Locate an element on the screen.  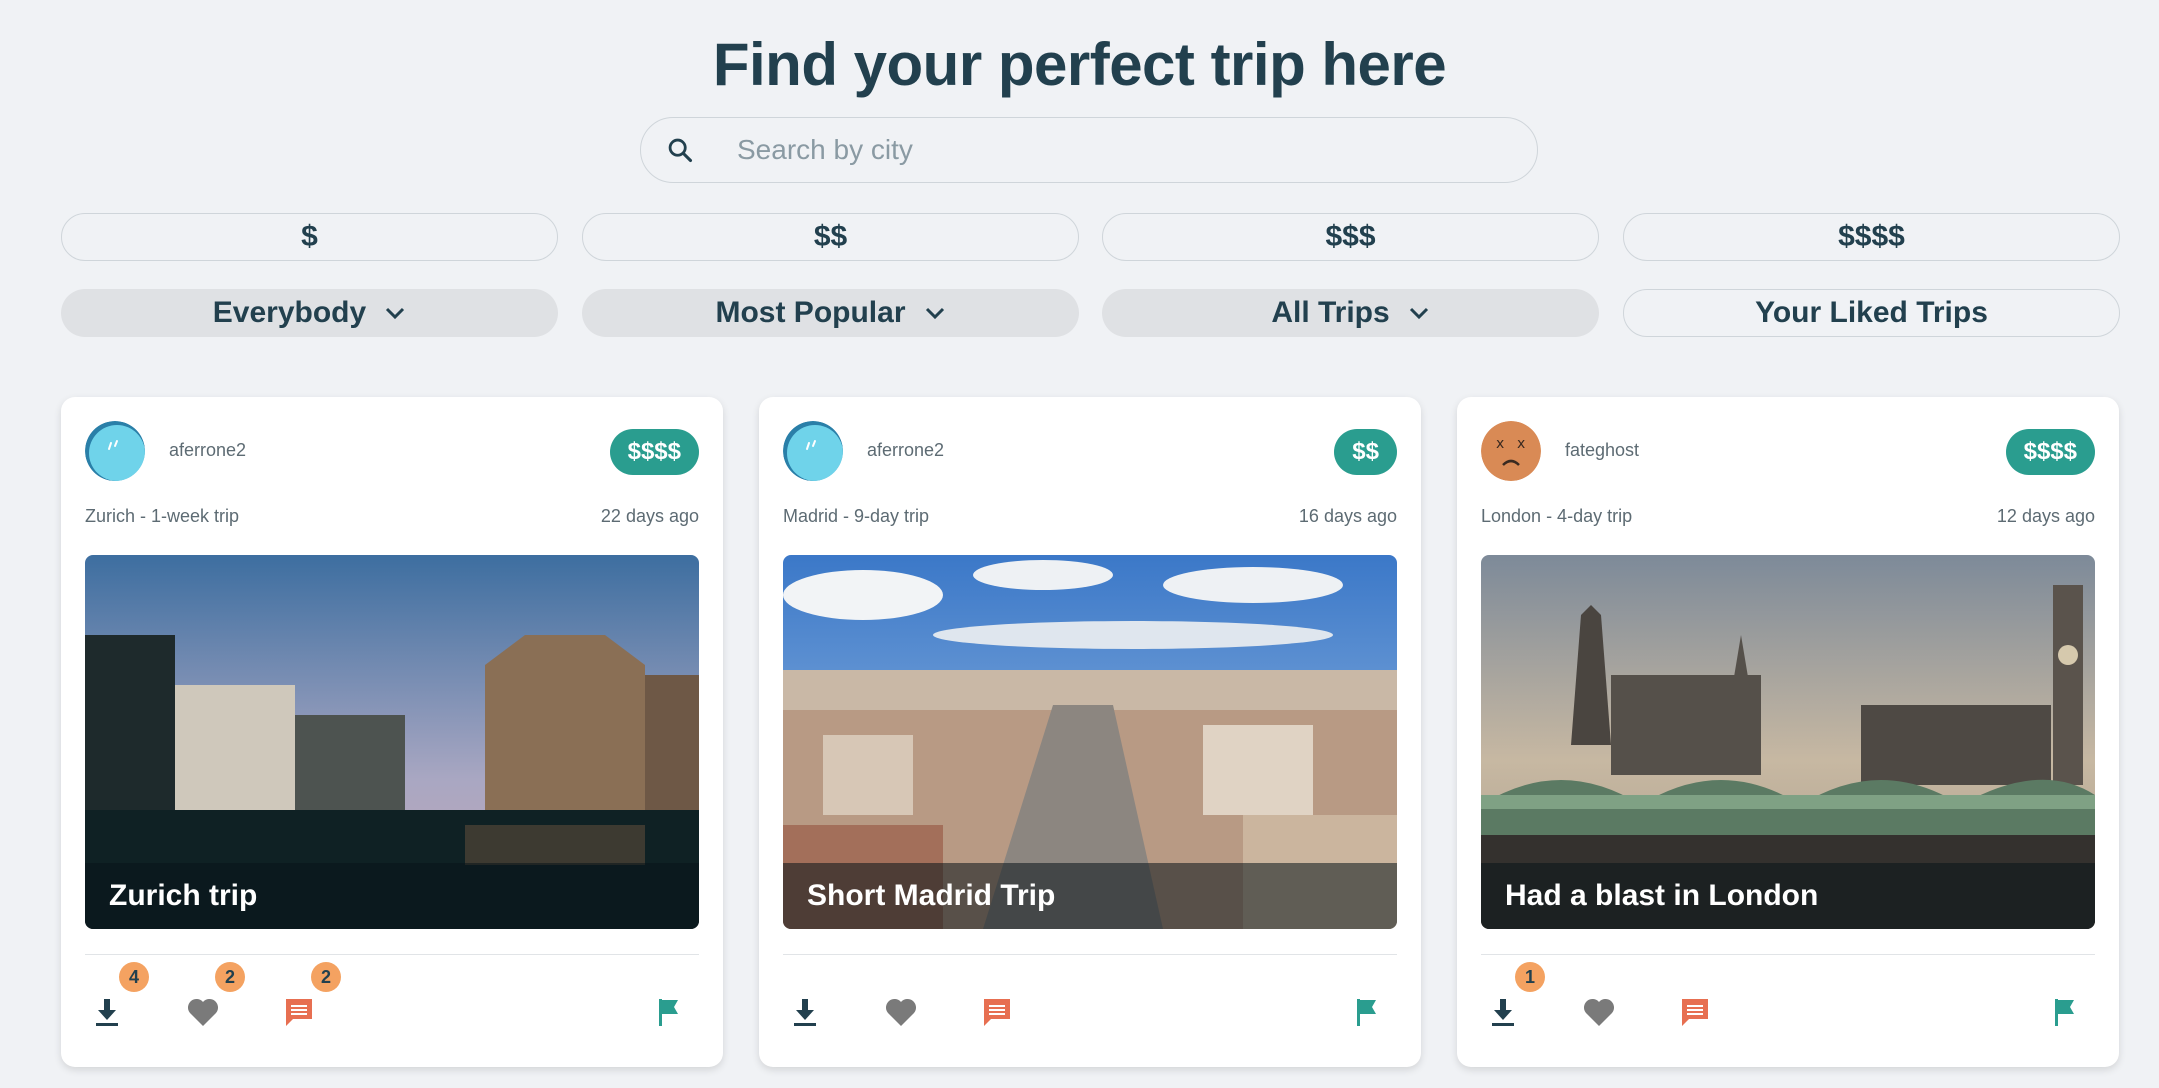
scope-dropdown-label: All Trips is located at coordinates (1330, 312).